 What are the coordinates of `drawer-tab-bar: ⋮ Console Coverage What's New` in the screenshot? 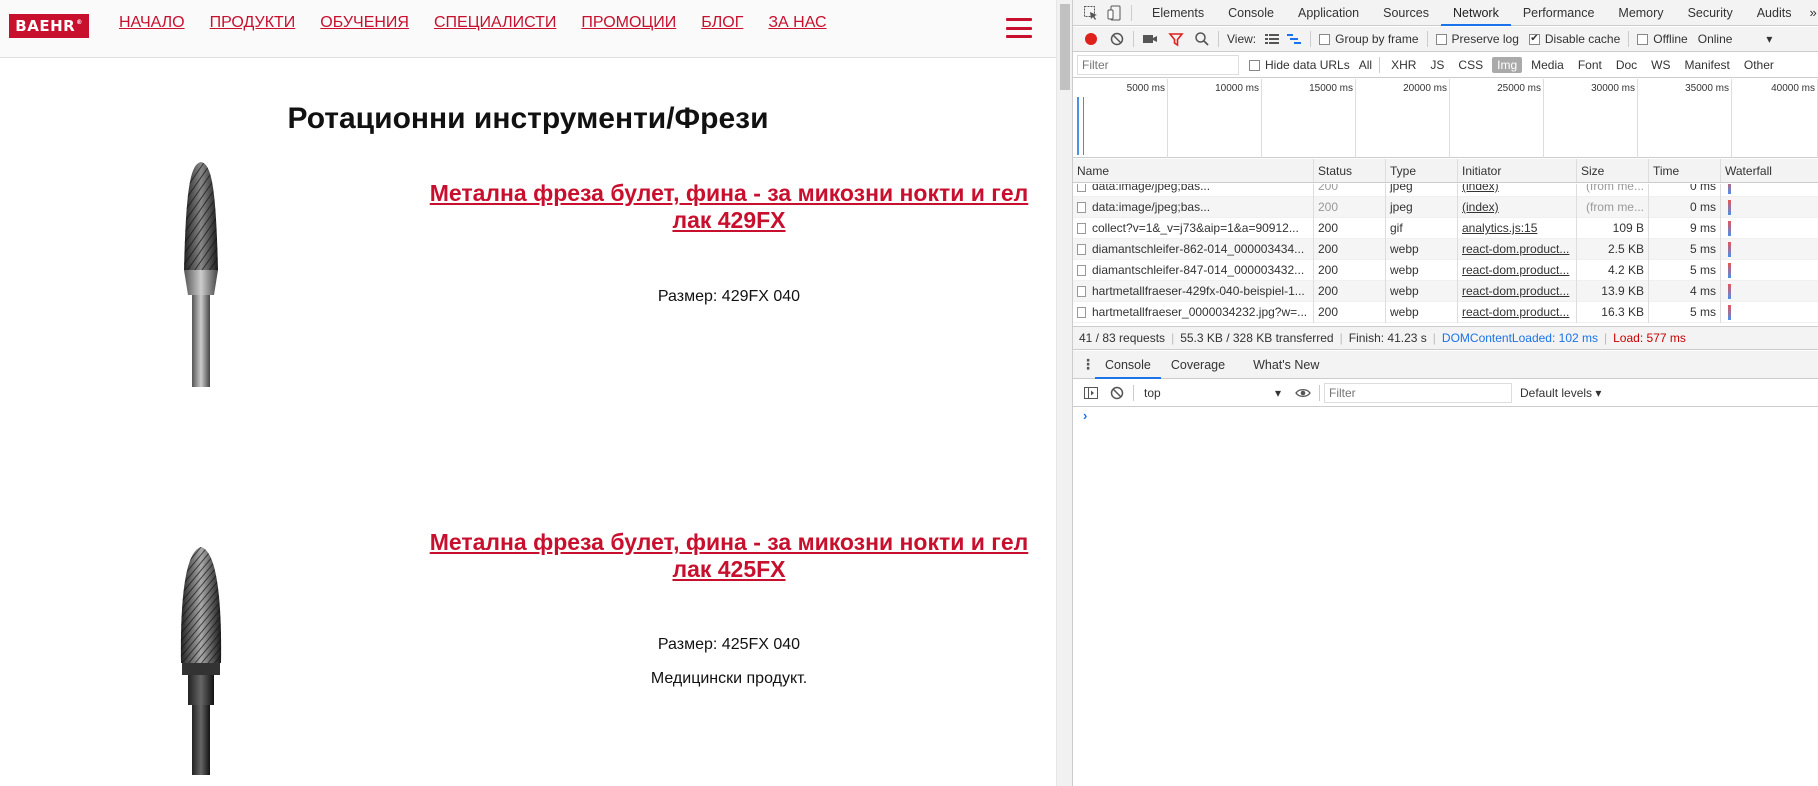 It's located at (1445, 365).